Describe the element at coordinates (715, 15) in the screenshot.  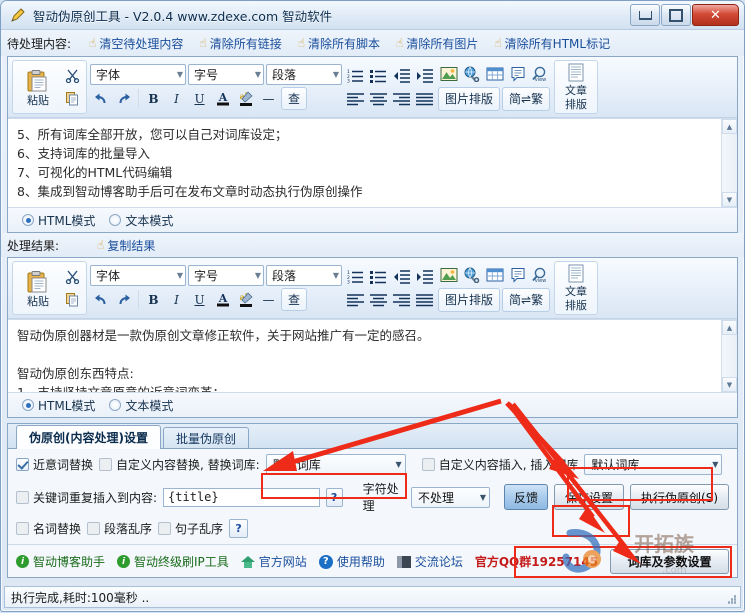
I see `close-button: ✕` at that location.